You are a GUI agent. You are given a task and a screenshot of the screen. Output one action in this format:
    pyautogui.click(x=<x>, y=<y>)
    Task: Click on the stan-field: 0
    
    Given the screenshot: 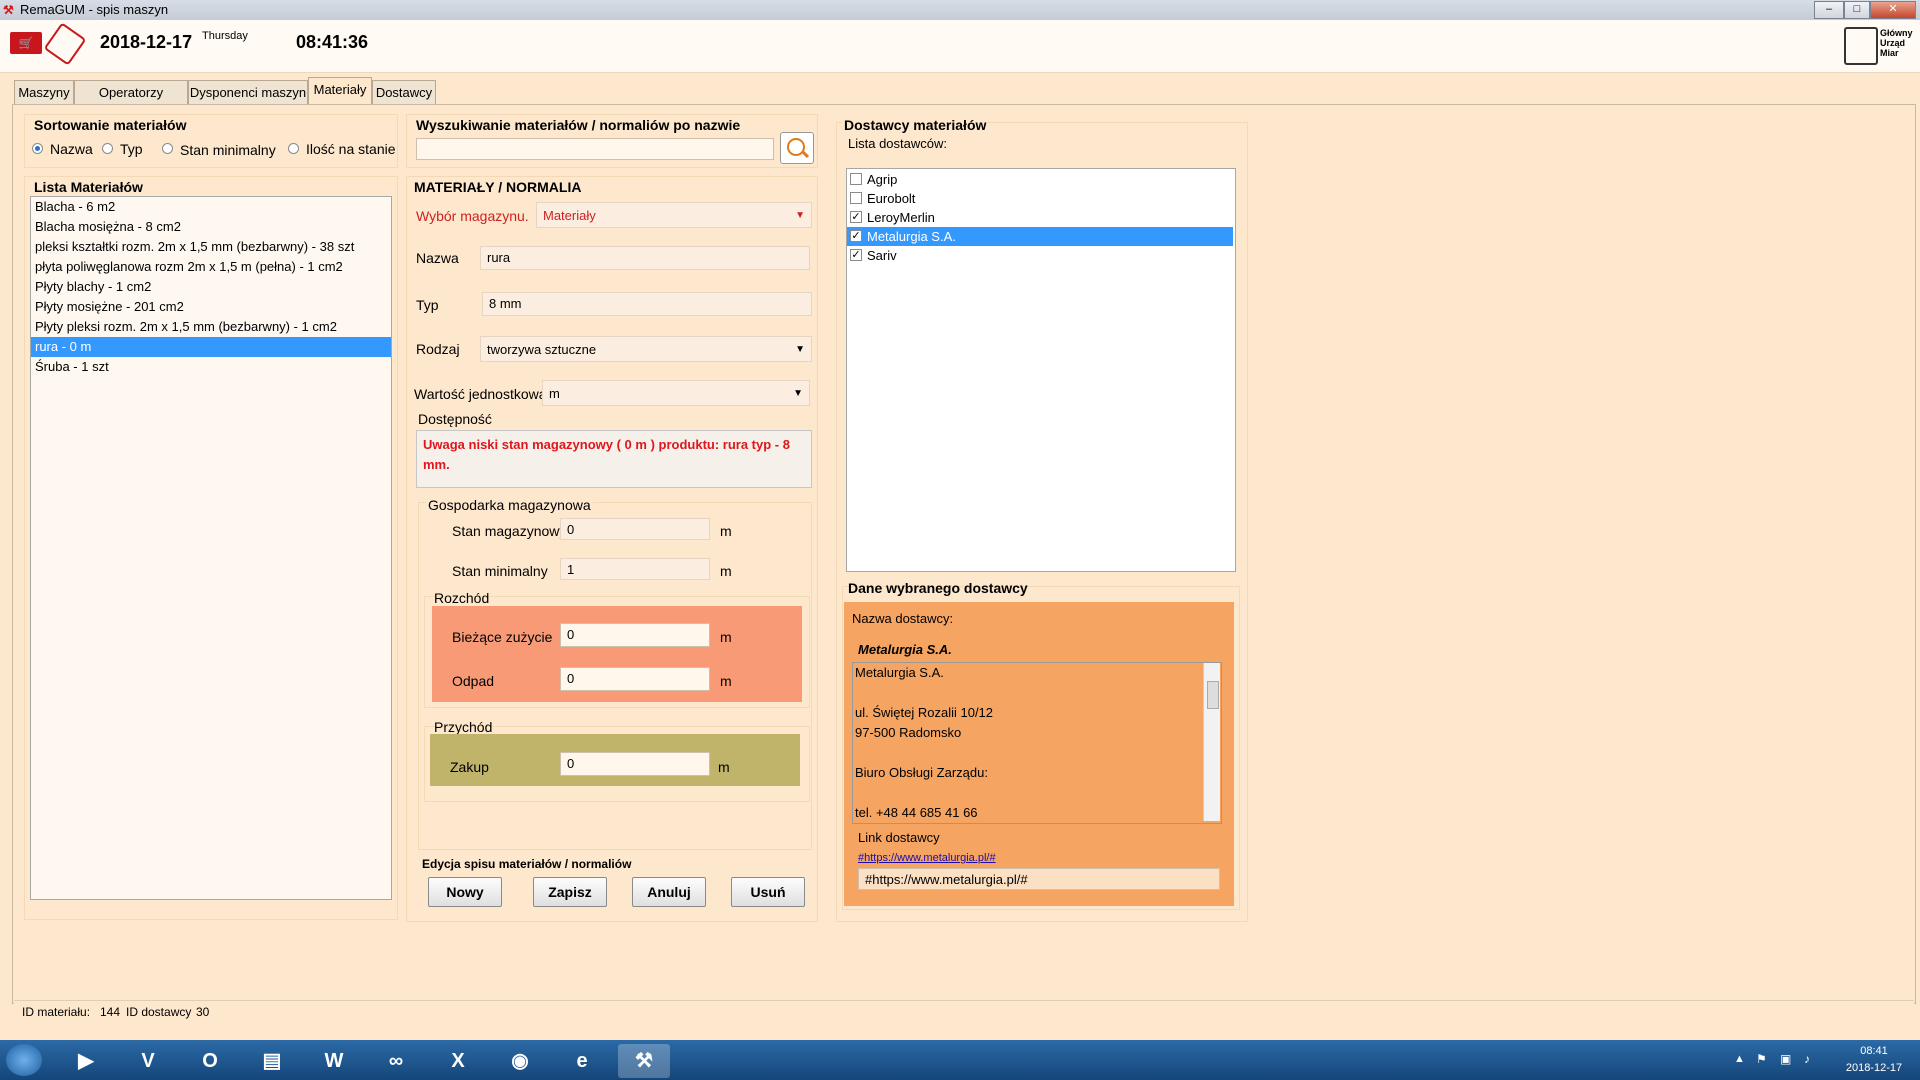 What is the action you would take?
    pyautogui.click(x=635, y=529)
    